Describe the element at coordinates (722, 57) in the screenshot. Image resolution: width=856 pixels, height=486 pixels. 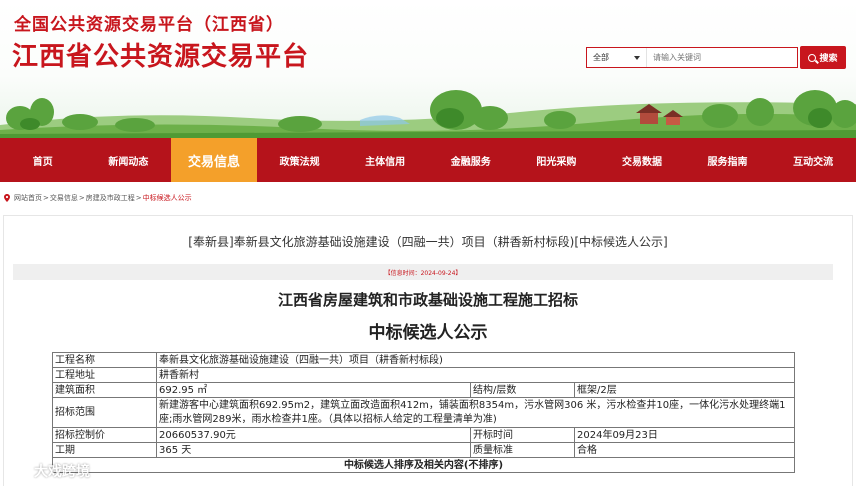
I see `search-input` at that location.